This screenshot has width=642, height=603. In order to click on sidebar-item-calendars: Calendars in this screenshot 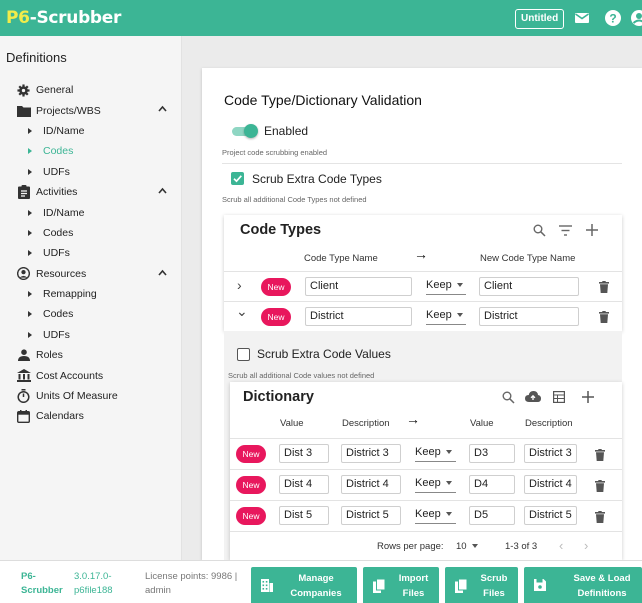, I will do `click(91, 416)`.